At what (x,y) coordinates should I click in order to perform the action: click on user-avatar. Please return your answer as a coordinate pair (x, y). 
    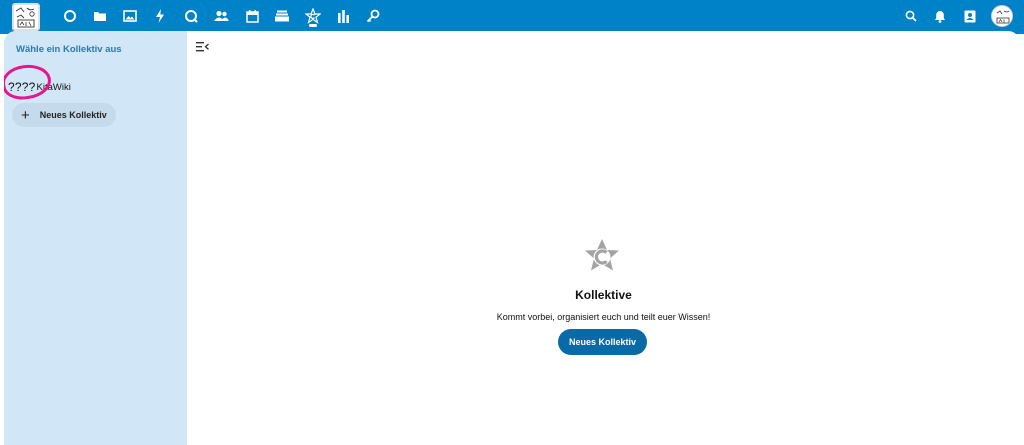
    Looking at the image, I should click on (1002, 16).